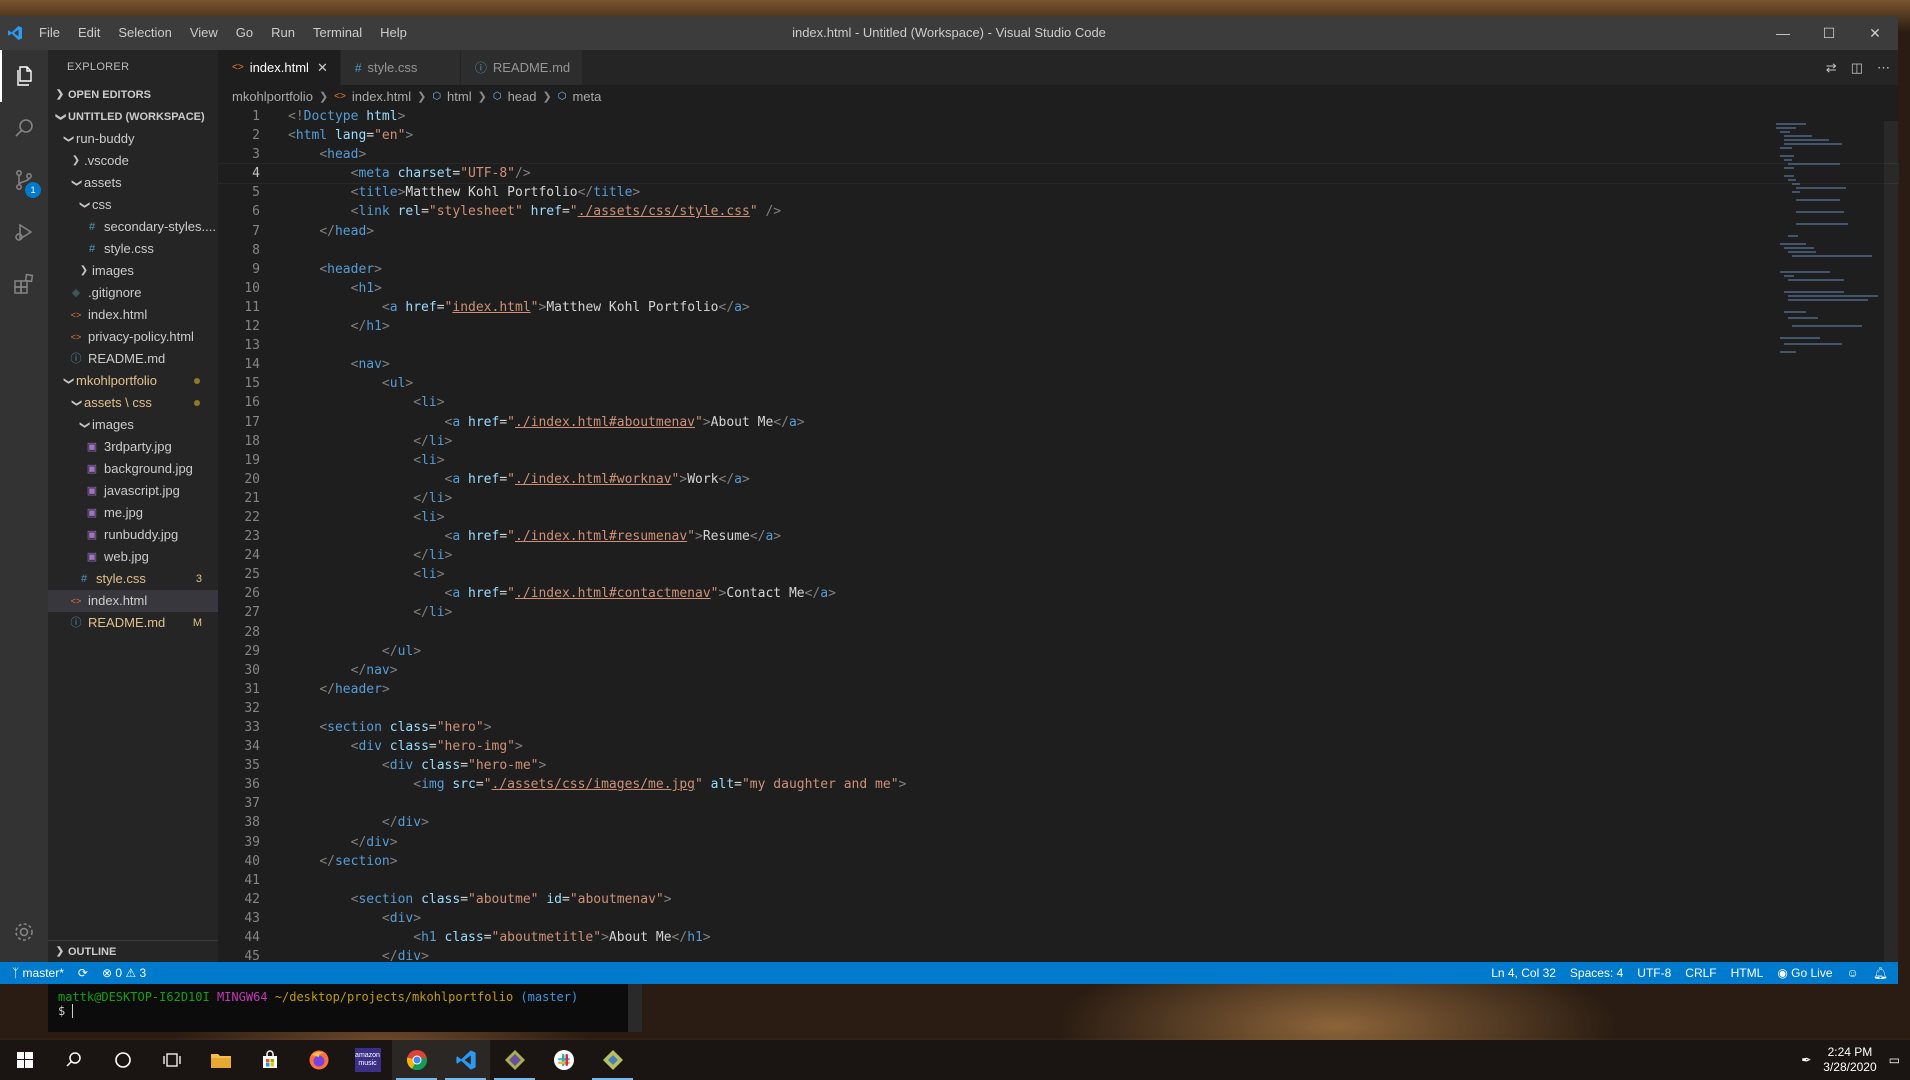 This screenshot has height=1080, width=1910. Describe the element at coordinates (24, 932) in the screenshot. I see `settings-gear-icon` at that location.